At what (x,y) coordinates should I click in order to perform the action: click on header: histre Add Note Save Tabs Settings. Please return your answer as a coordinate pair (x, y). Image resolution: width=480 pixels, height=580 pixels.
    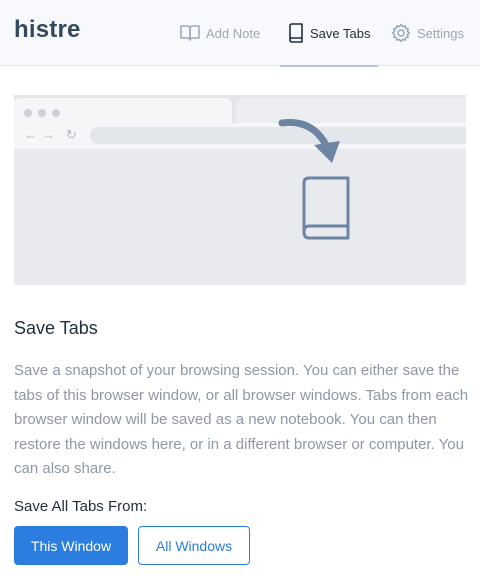
    Looking at the image, I should click on (240, 33).